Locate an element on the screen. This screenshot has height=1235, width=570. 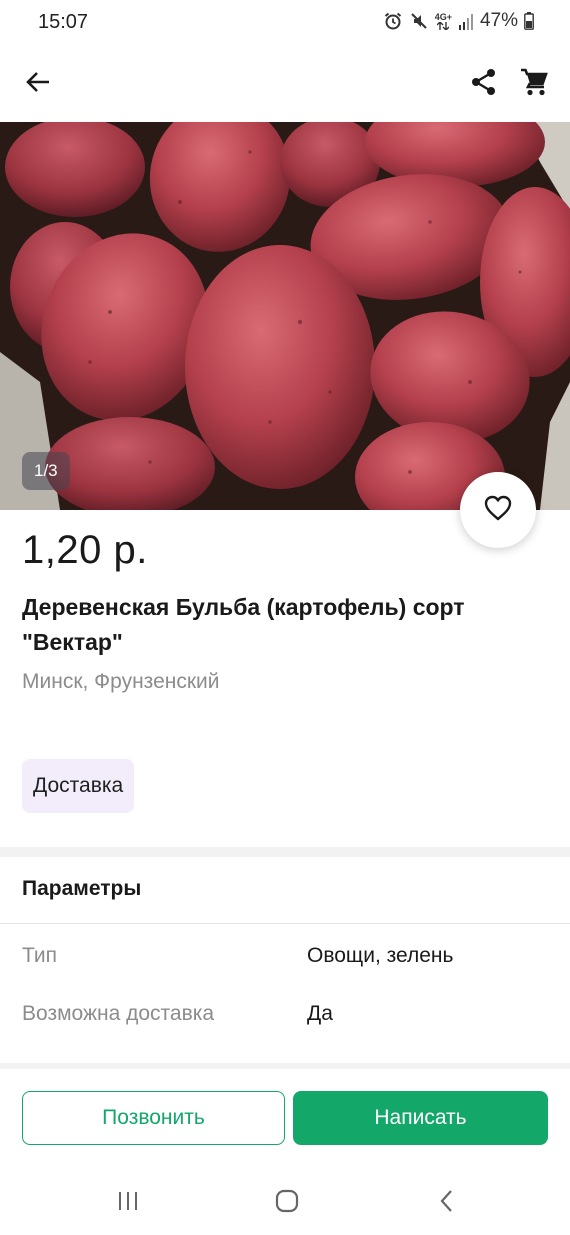
parameter-label: Тип is located at coordinates (40, 955).